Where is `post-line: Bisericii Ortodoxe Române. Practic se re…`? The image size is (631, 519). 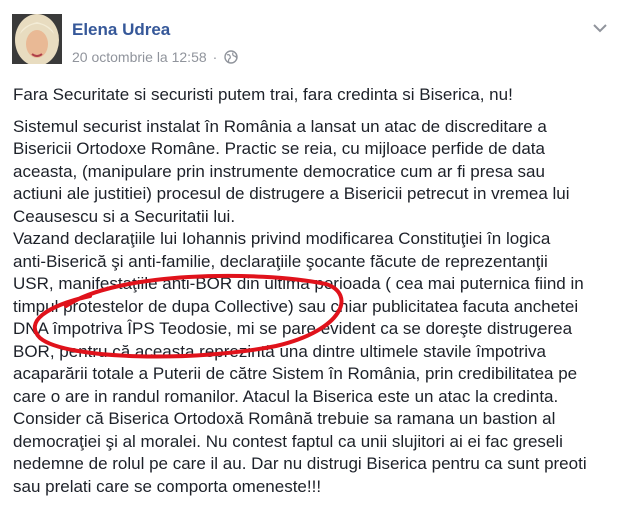 post-line: Bisericii Ortodoxe Române. Practic se re… is located at coordinates (279, 148).